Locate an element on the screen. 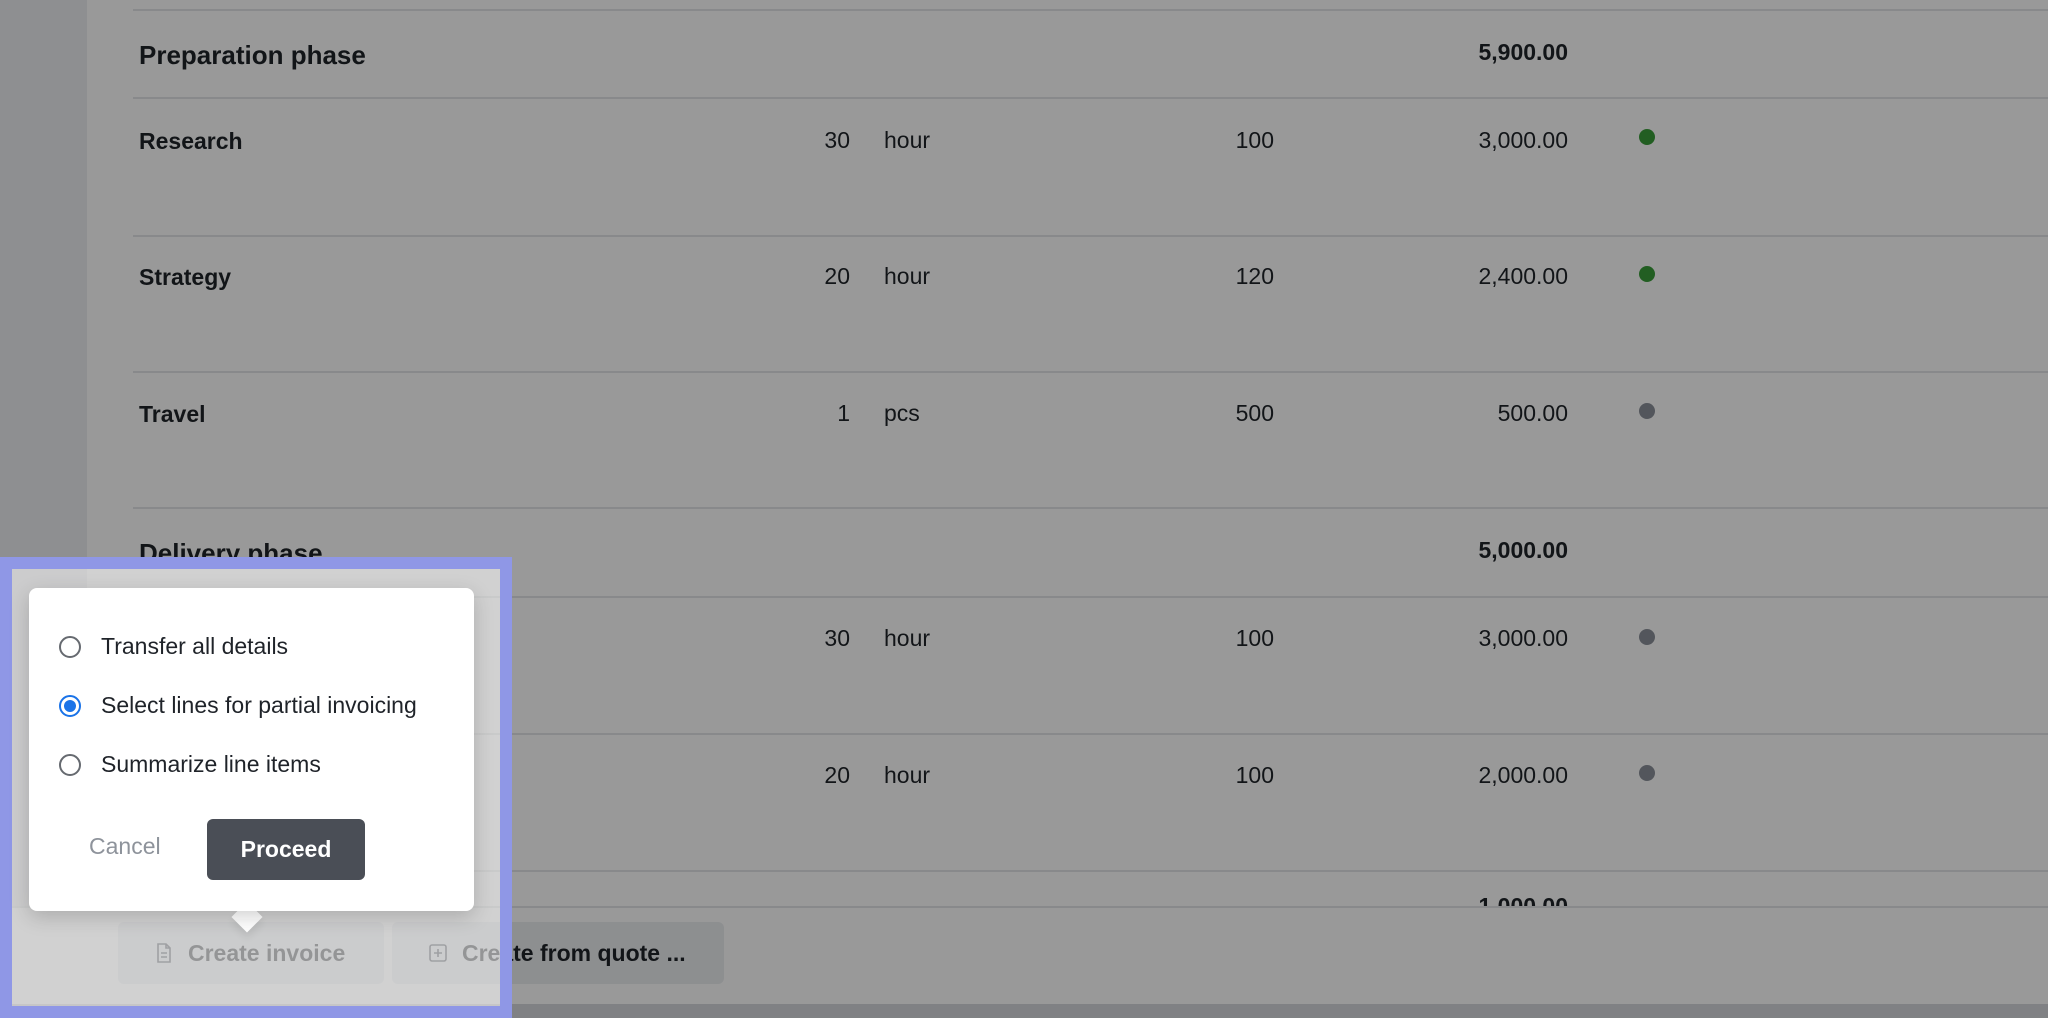 Image resolution: width=2048 pixels, height=1018 pixels. row-name: Travel is located at coordinates (172, 414).